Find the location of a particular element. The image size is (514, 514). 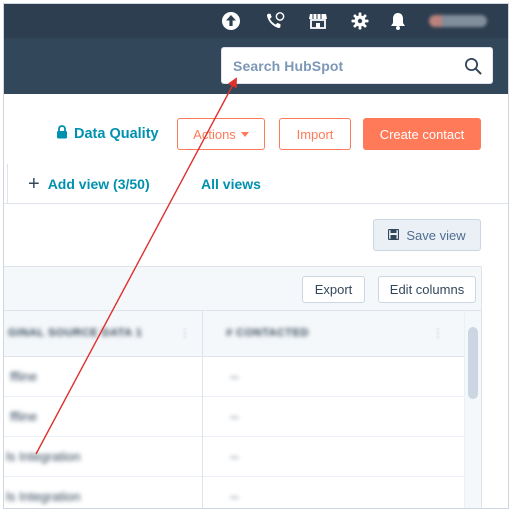

column-header-contacted: # CONTACTED is located at coordinates (267, 333).